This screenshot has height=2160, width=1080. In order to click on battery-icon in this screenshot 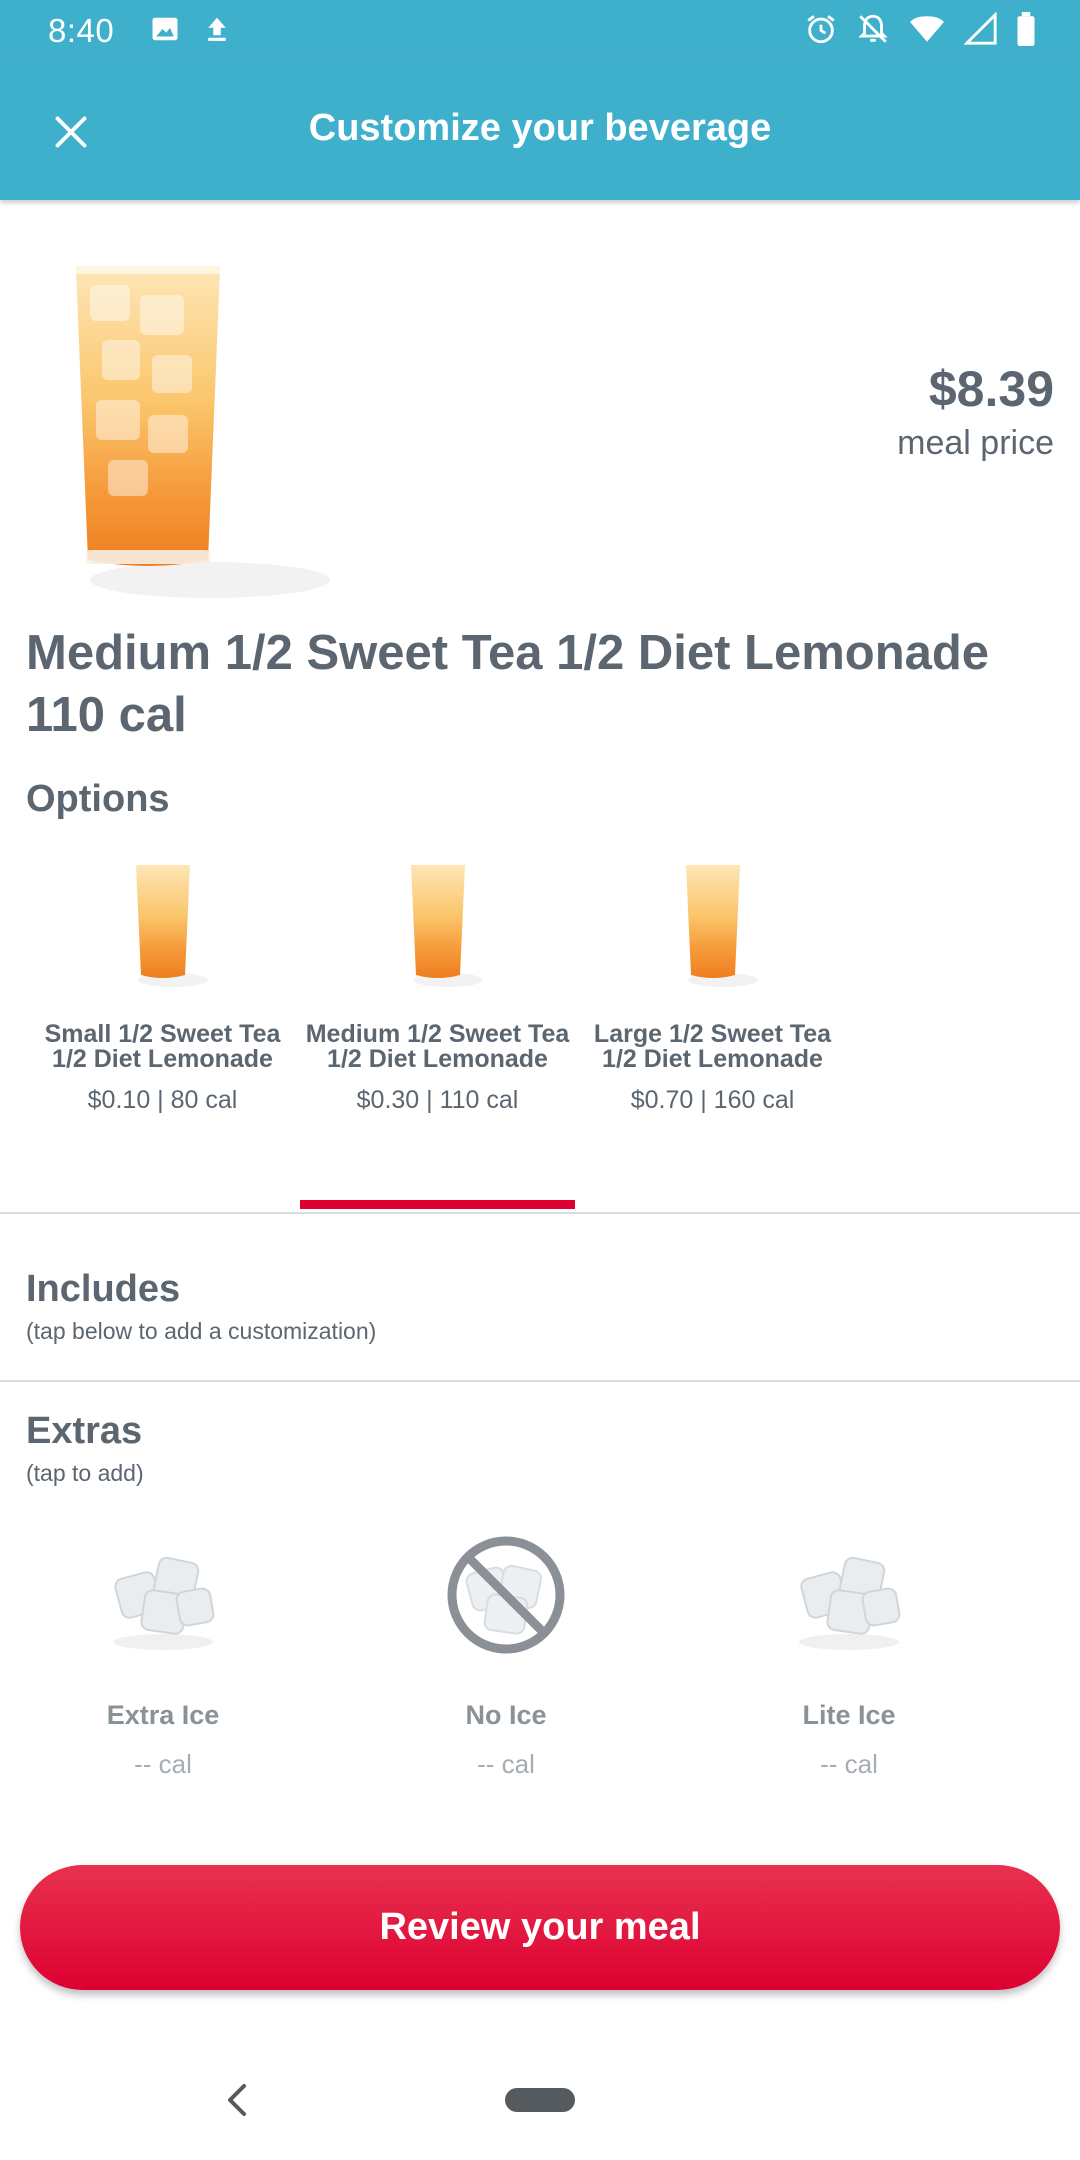, I will do `click(1026, 29)`.